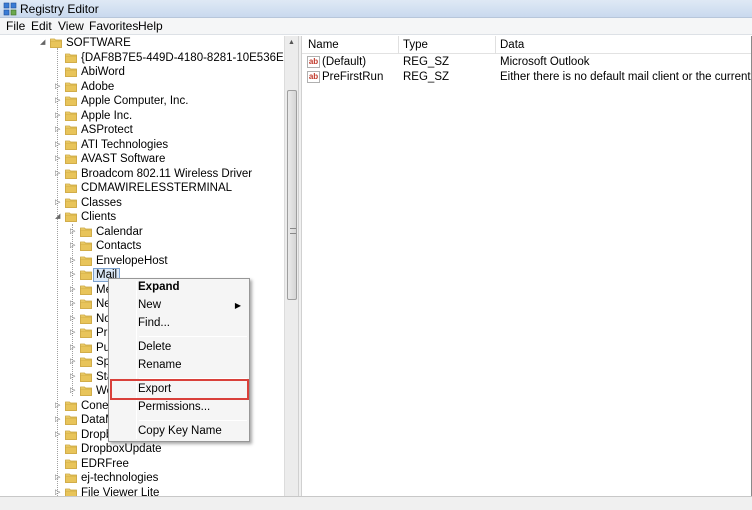 Image resolution: width=752 pixels, height=510 pixels. What do you see at coordinates (179, 306) in the screenshot?
I see `menu-item-new: New ▶` at bounding box center [179, 306].